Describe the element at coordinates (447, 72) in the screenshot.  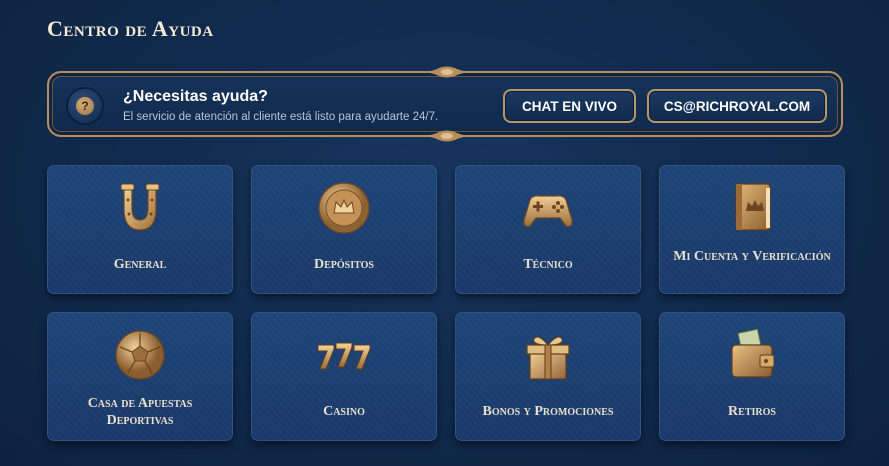
I see `ornament-top` at that location.